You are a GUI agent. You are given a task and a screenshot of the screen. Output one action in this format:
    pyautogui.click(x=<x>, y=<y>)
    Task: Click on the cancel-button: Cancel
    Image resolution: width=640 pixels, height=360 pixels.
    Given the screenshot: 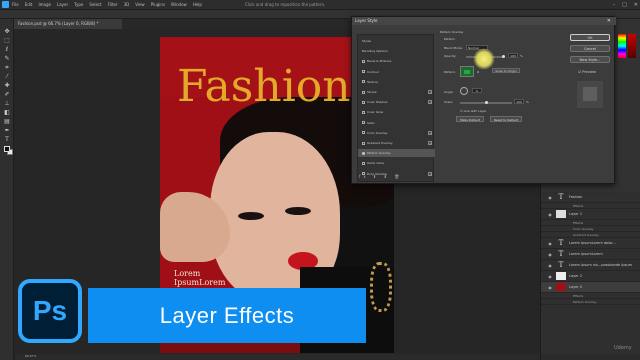 What is the action you would take?
    pyautogui.click(x=590, y=48)
    